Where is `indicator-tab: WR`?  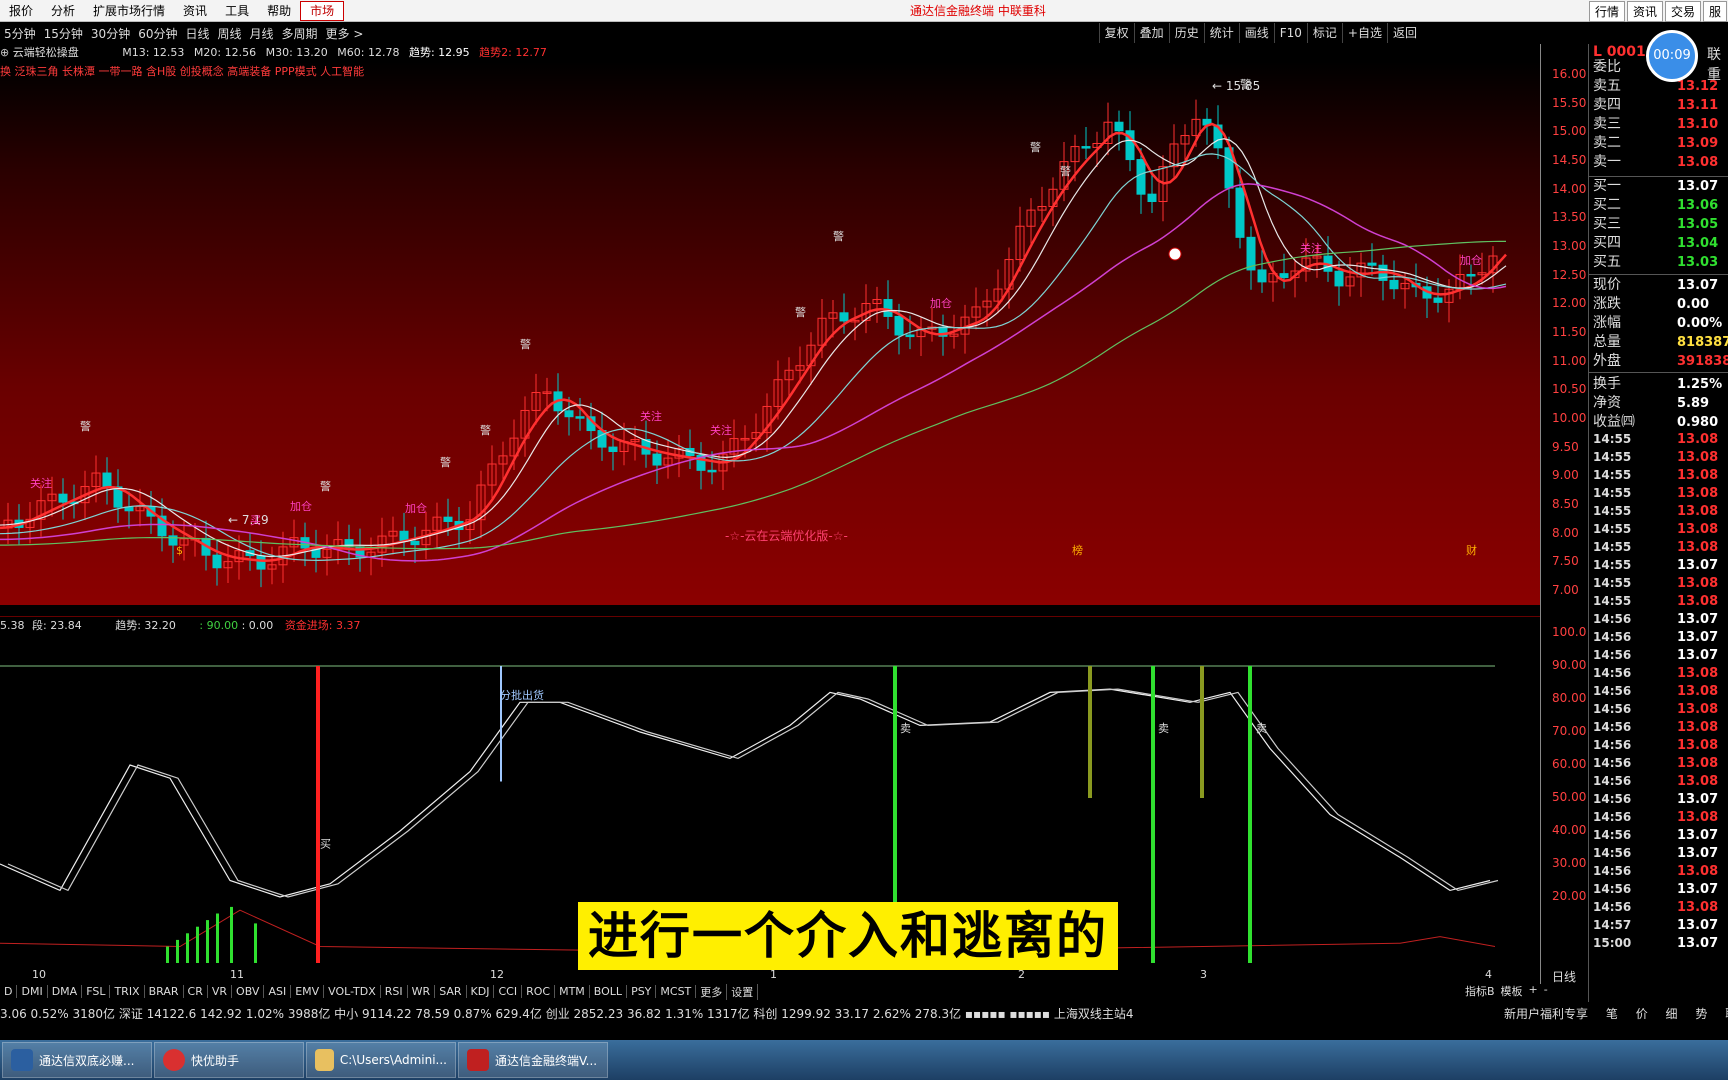
indicator-tab: WR is located at coordinates (422, 991).